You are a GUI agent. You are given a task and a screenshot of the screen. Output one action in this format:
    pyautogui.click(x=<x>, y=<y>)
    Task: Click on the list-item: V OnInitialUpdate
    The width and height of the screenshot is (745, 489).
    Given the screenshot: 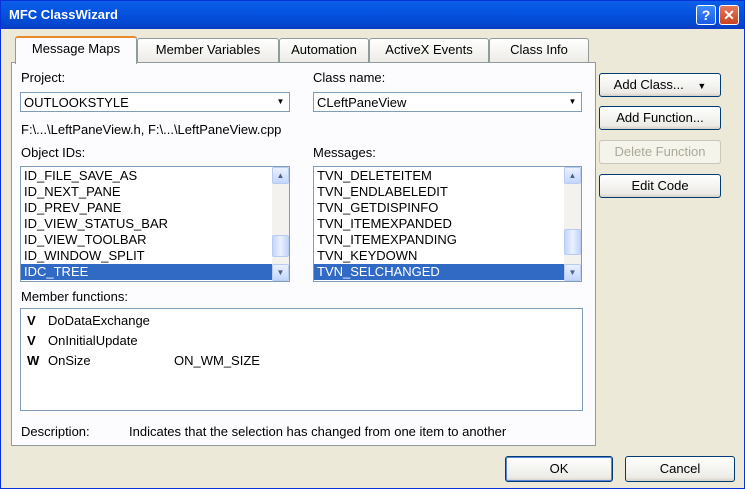 What is the action you would take?
    pyautogui.click(x=82, y=342)
    